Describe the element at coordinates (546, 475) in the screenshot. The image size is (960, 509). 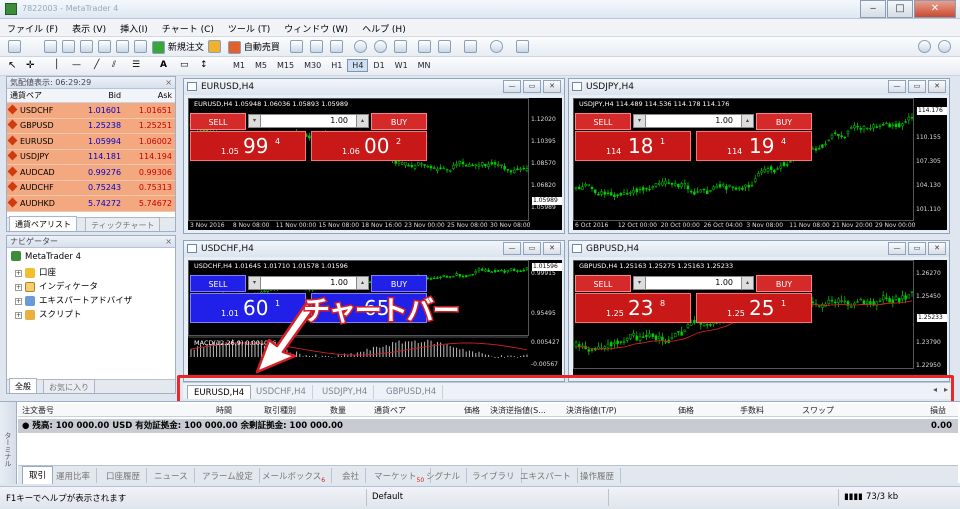
I see `terminal-tab-10: エキスパート` at that location.